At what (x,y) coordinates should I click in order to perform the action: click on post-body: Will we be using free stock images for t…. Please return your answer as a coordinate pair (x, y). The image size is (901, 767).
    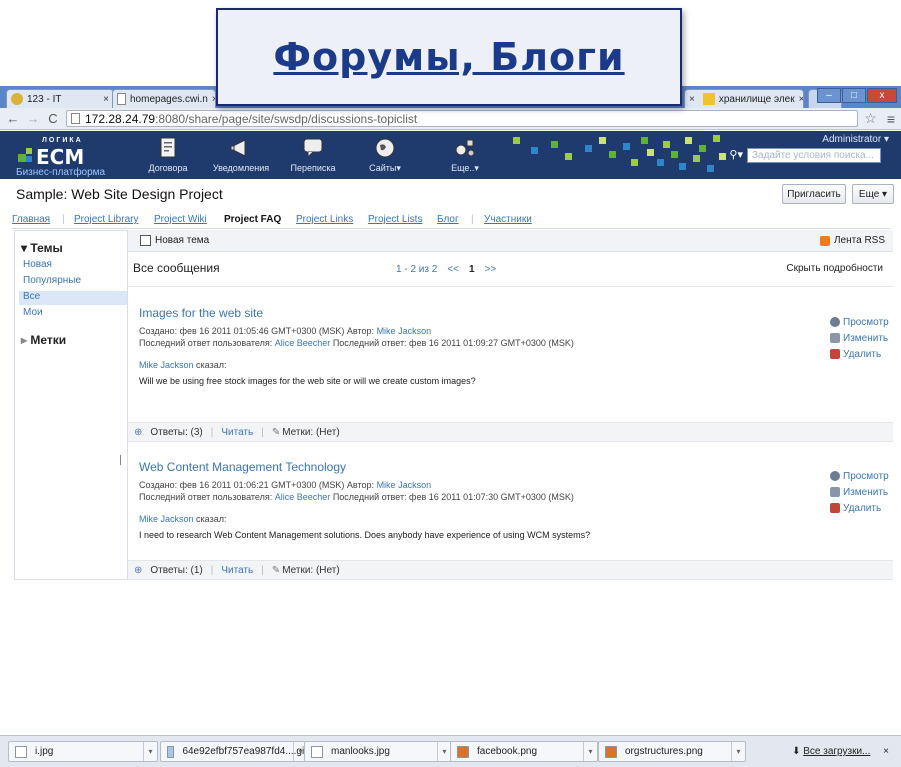
    Looking at the image, I should click on (307, 381).